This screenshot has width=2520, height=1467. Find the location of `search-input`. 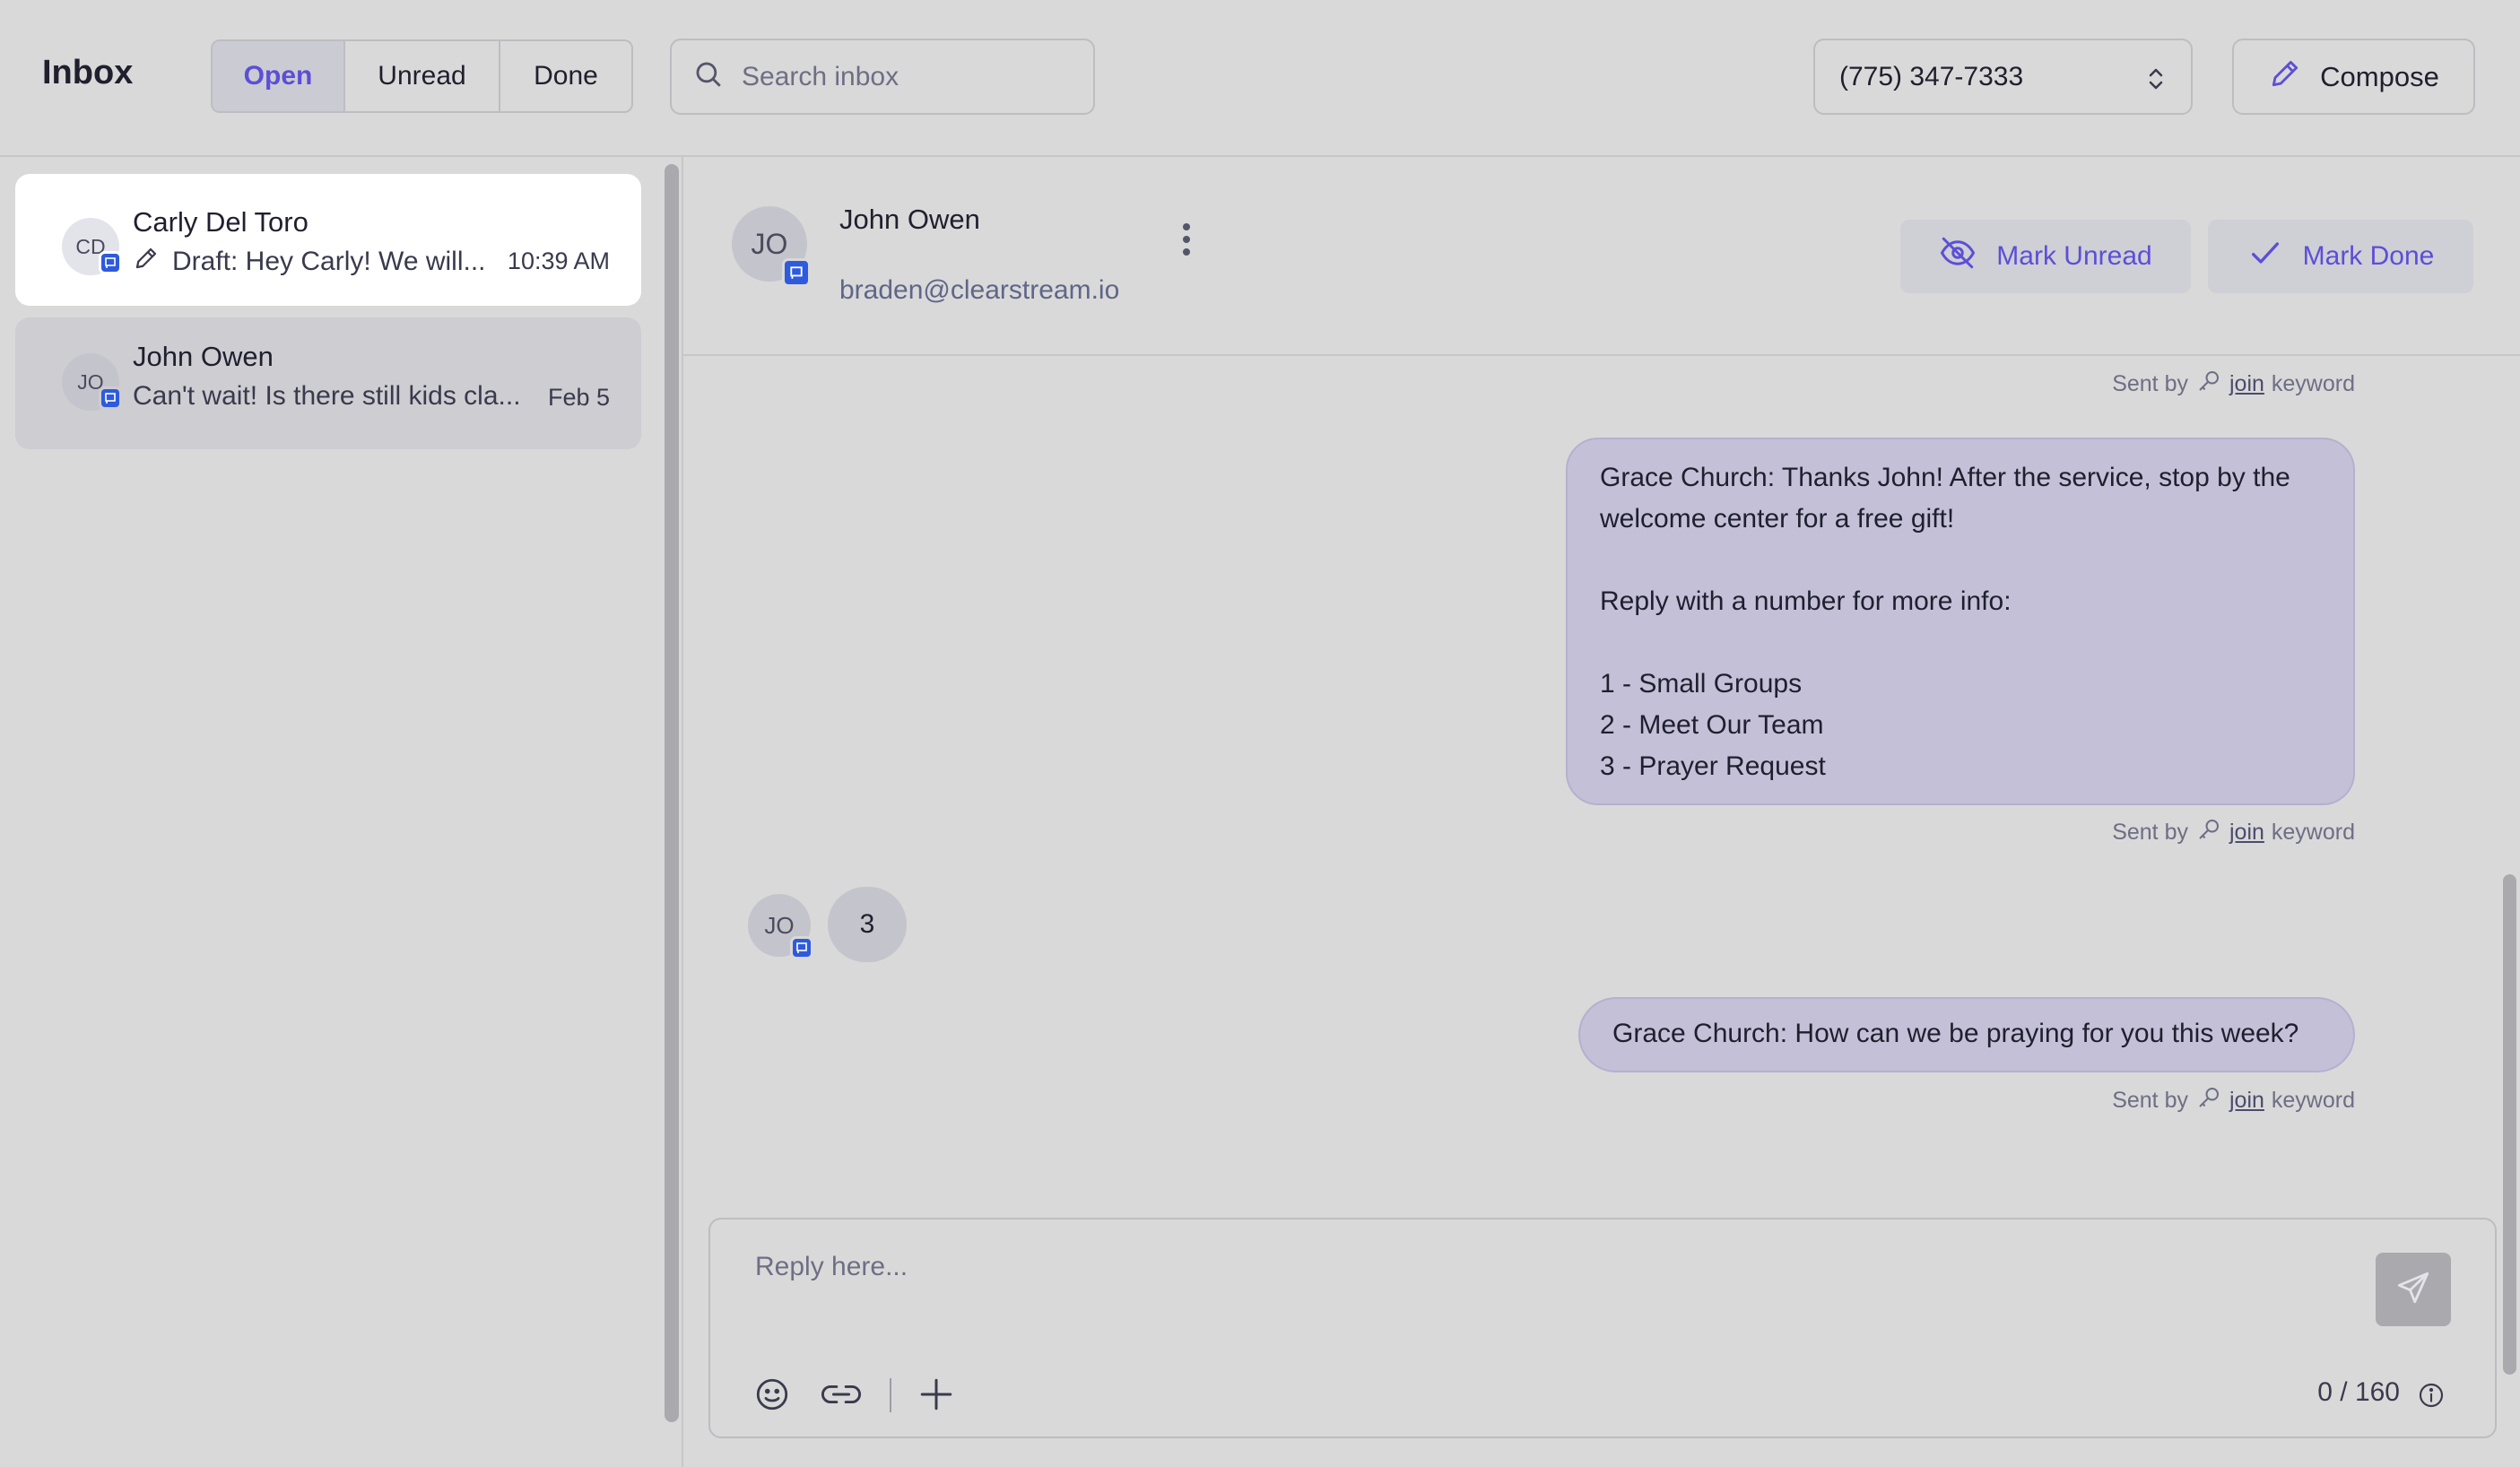

search-input is located at coordinates (912, 76).